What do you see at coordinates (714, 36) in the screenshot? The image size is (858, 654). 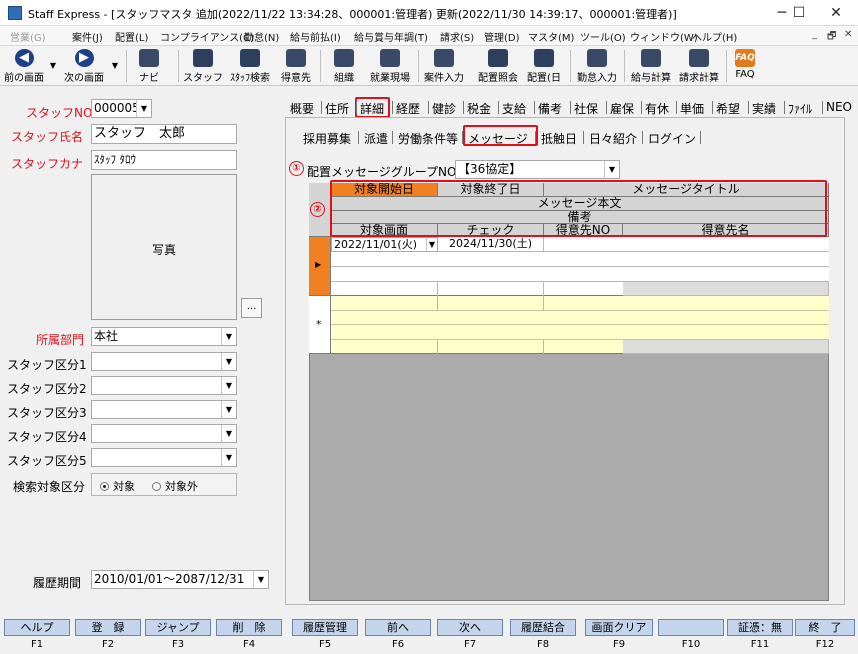 I see `menu-help: ヘルプ(H)` at bounding box center [714, 36].